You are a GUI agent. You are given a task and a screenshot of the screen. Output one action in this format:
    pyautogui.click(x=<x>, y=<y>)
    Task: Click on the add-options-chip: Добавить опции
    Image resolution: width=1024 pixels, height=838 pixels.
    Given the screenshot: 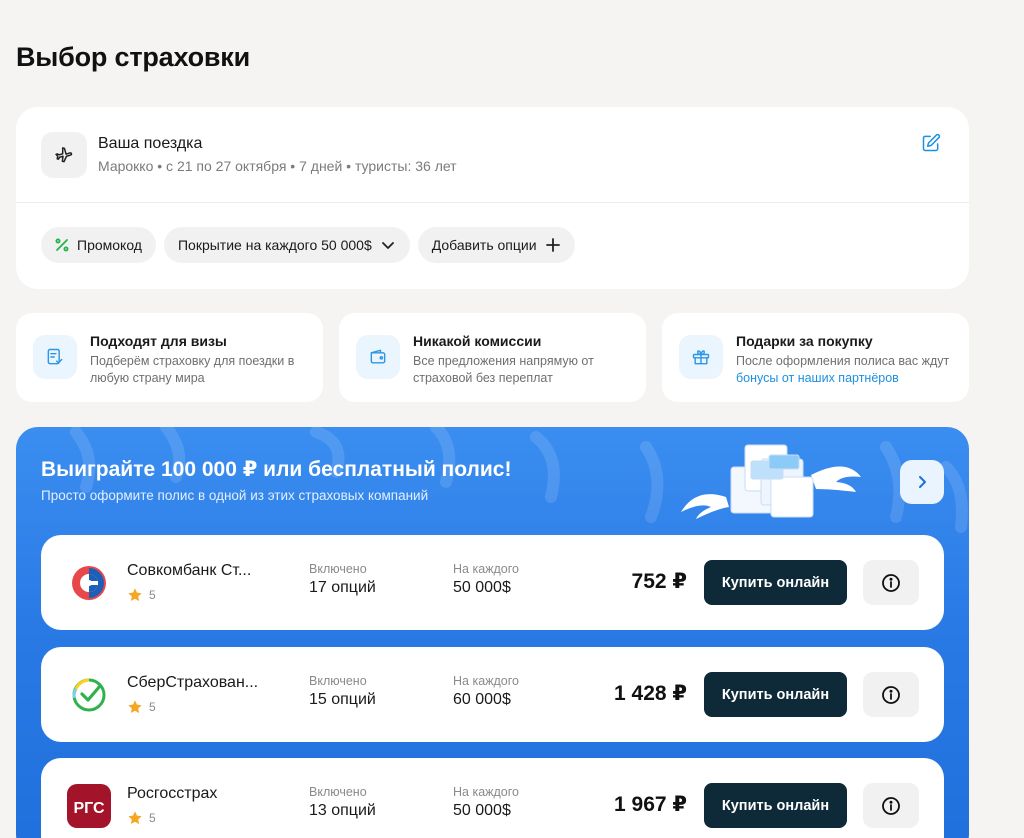 What is the action you would take?
    pyautogui.click(x=496, y=245)
    